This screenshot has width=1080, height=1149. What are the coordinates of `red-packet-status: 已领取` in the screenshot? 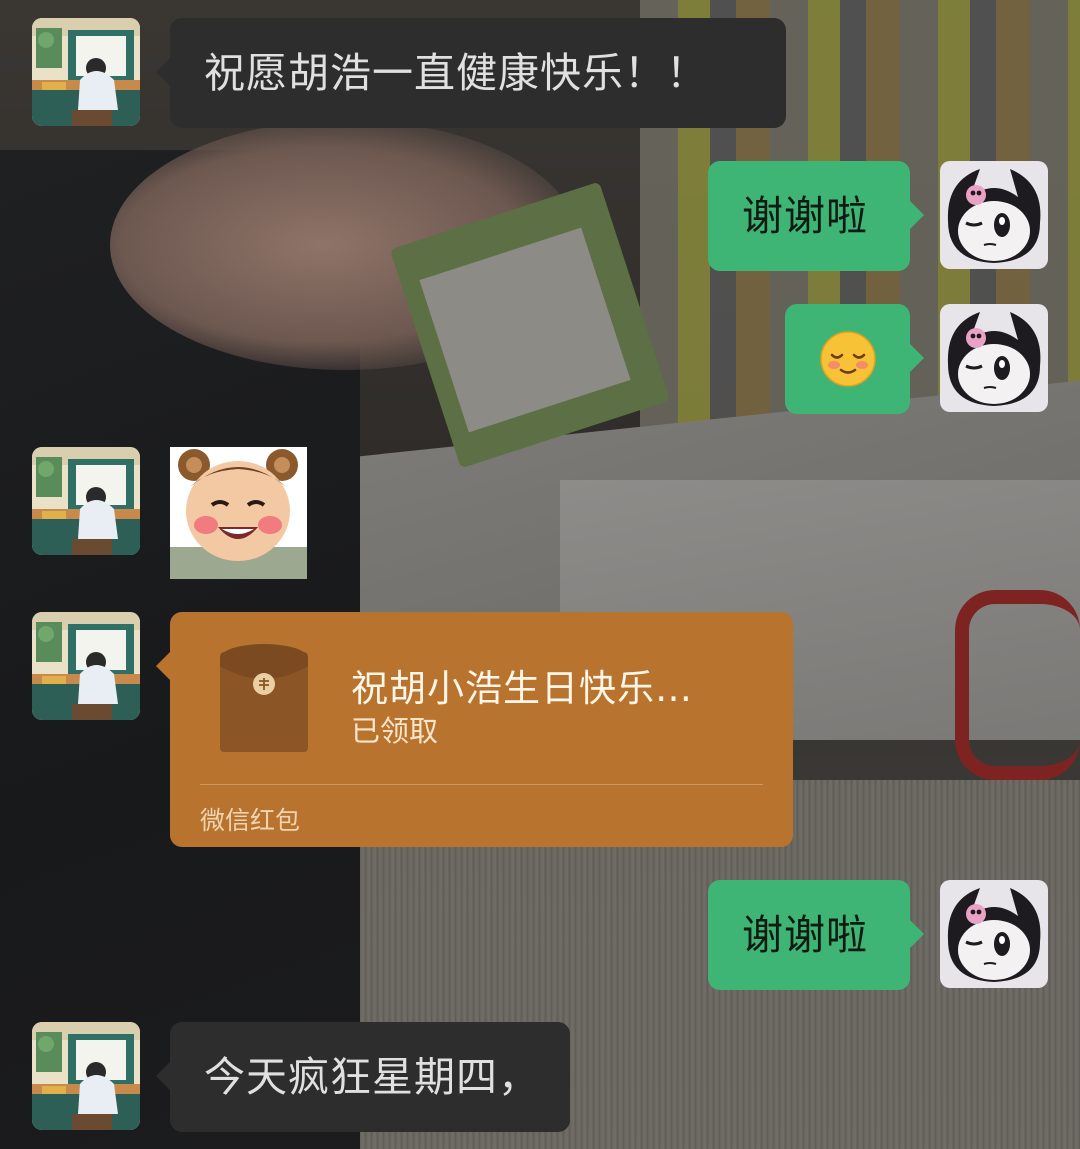 It's located at (395, 731).